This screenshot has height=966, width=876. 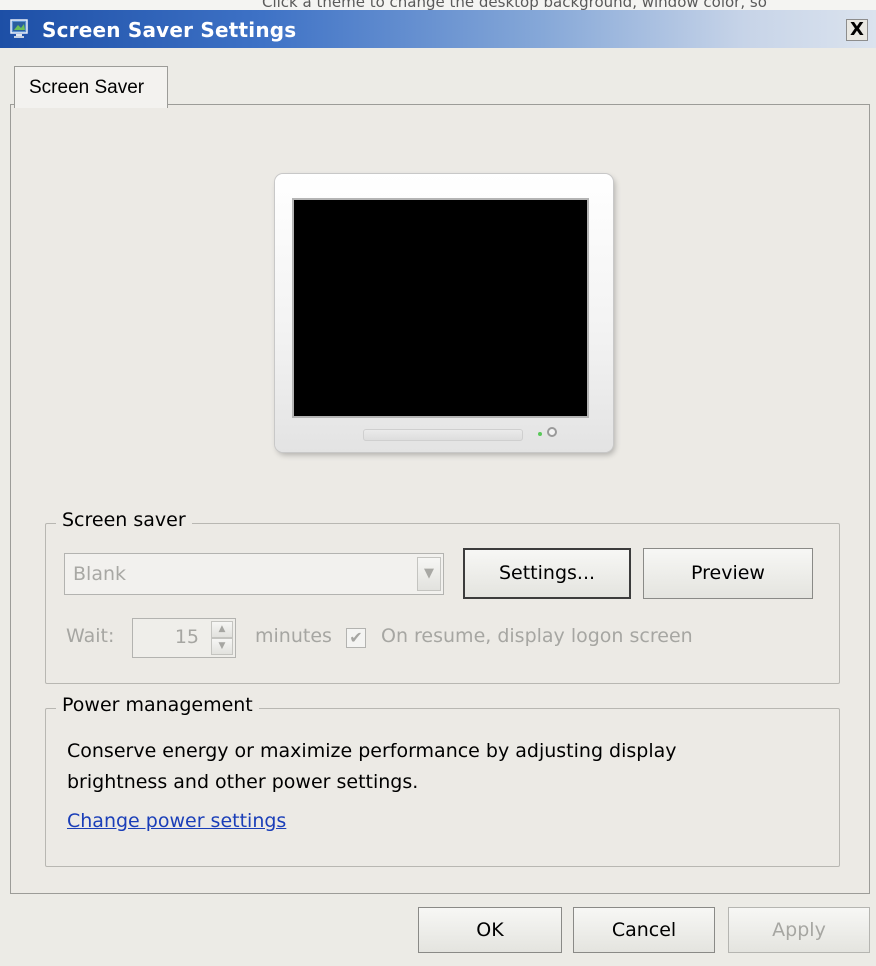 I want to click on resume-logon-label: On resume, display logon screen, so click(x=537, y=636).